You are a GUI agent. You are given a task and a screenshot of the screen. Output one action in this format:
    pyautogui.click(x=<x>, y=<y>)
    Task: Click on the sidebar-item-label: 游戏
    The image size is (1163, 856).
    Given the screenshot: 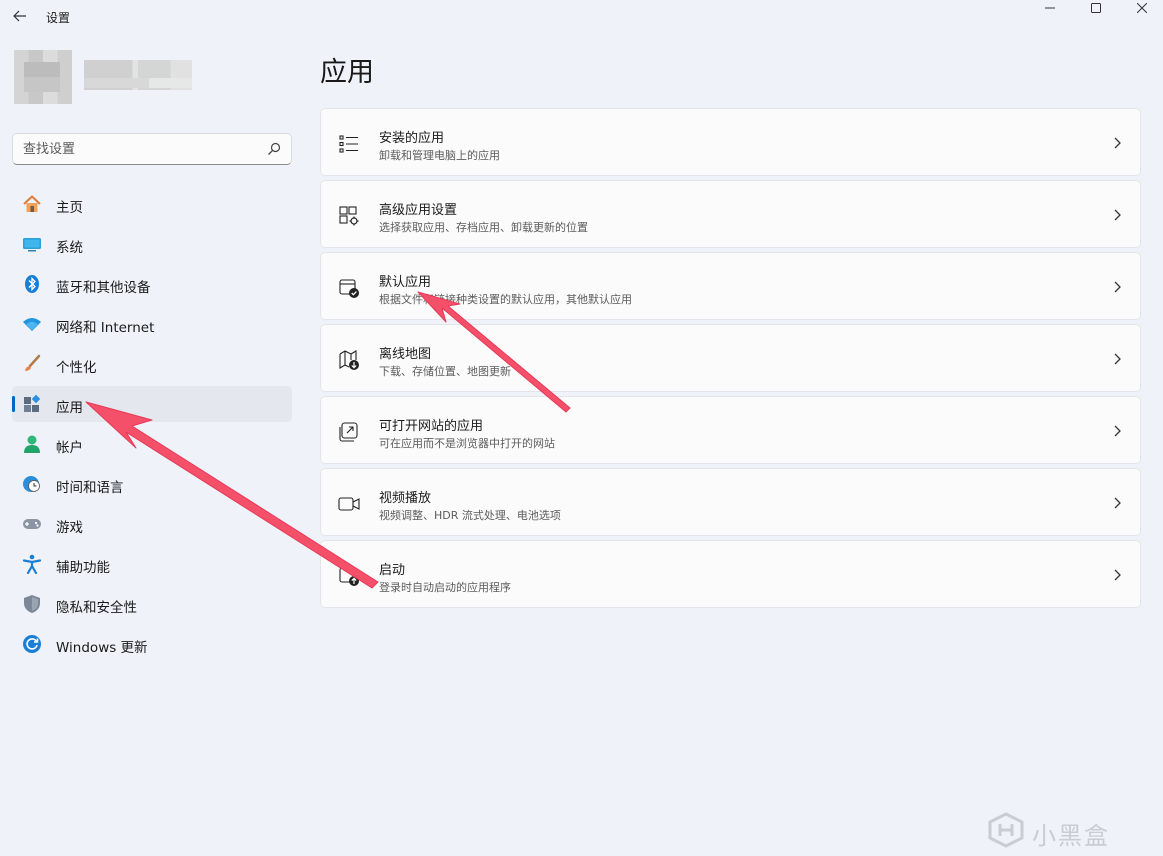 What is the action you would take?
    pyautogui.click(x=69, y=528)
    